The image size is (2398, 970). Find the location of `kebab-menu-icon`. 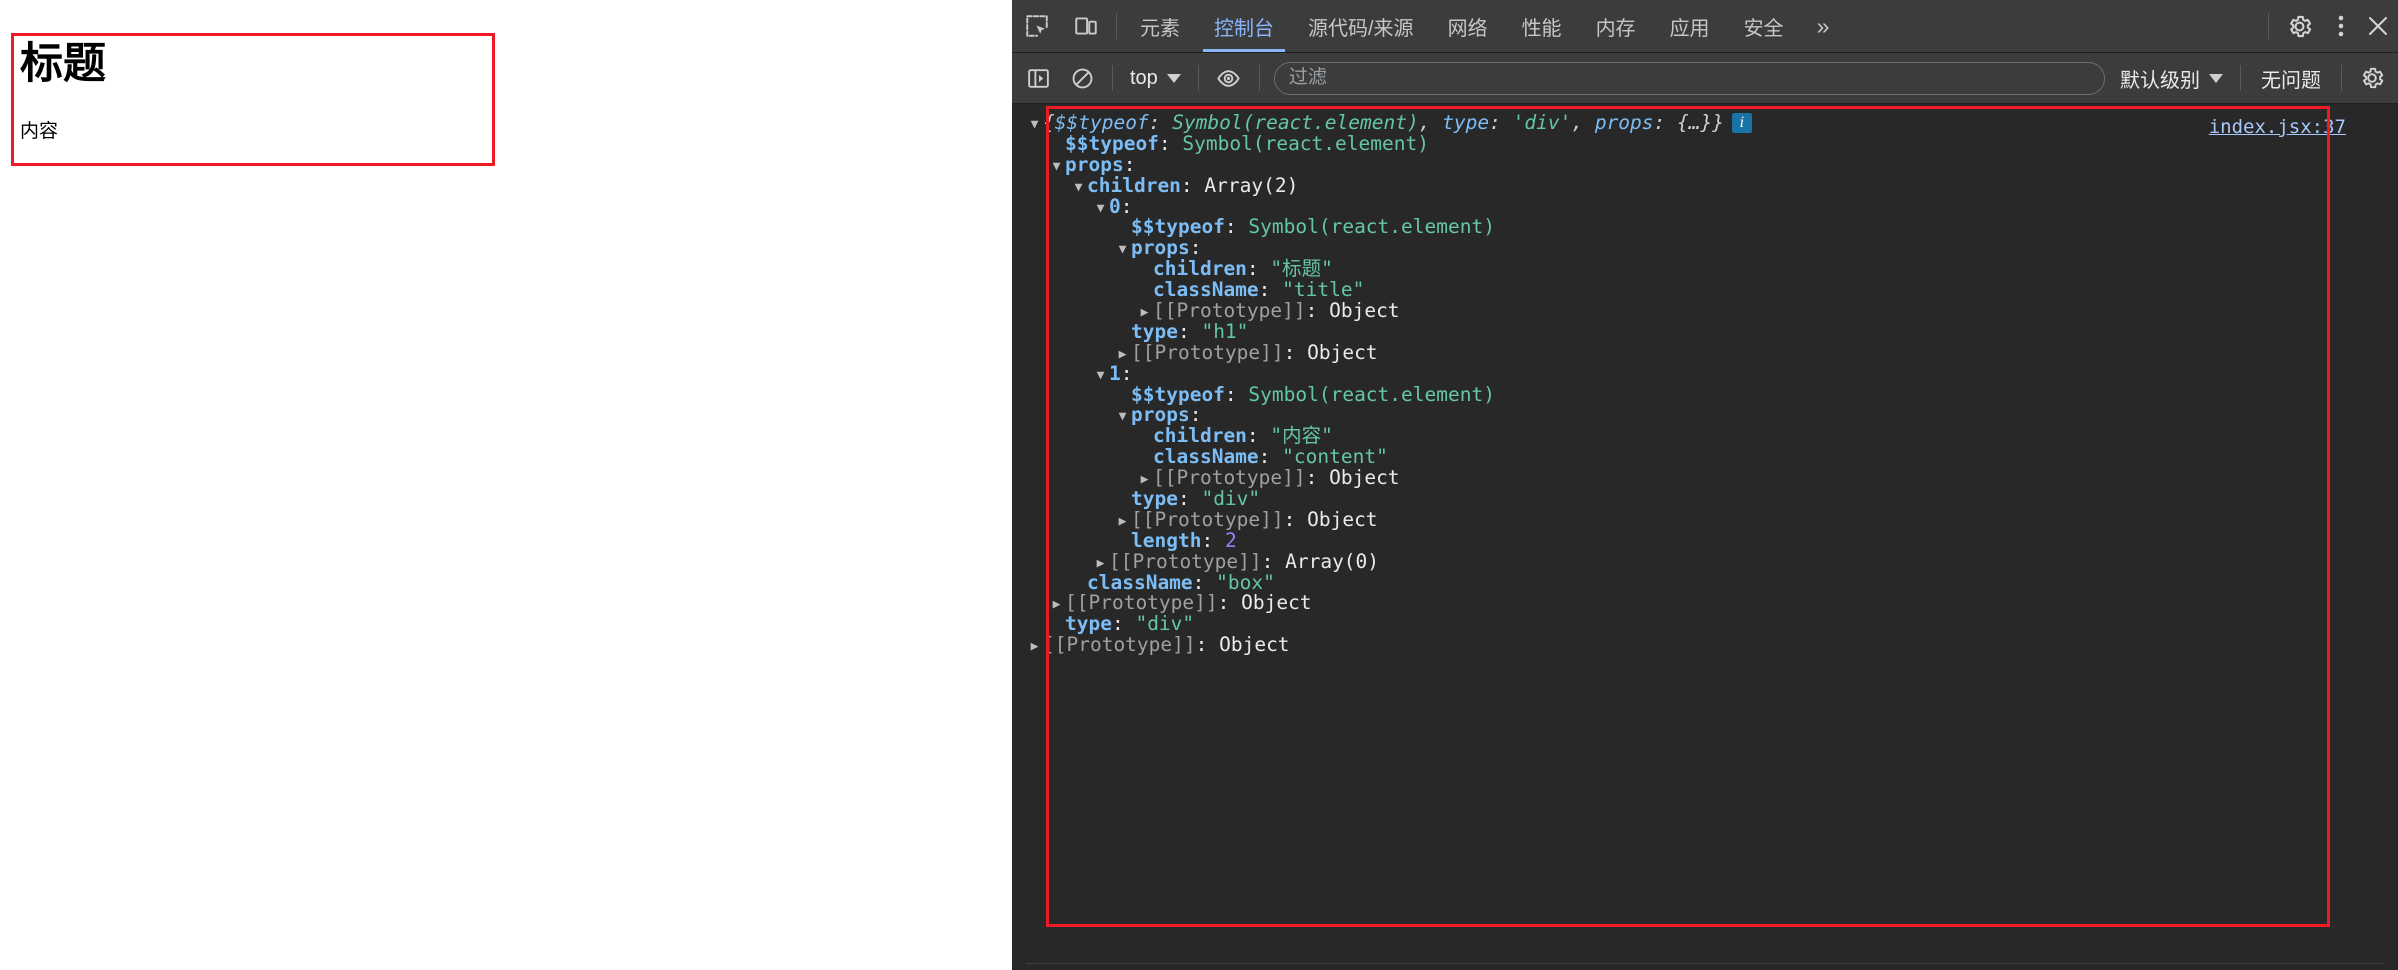

kebab-menu-icon is located at coordinates (2341, 26).